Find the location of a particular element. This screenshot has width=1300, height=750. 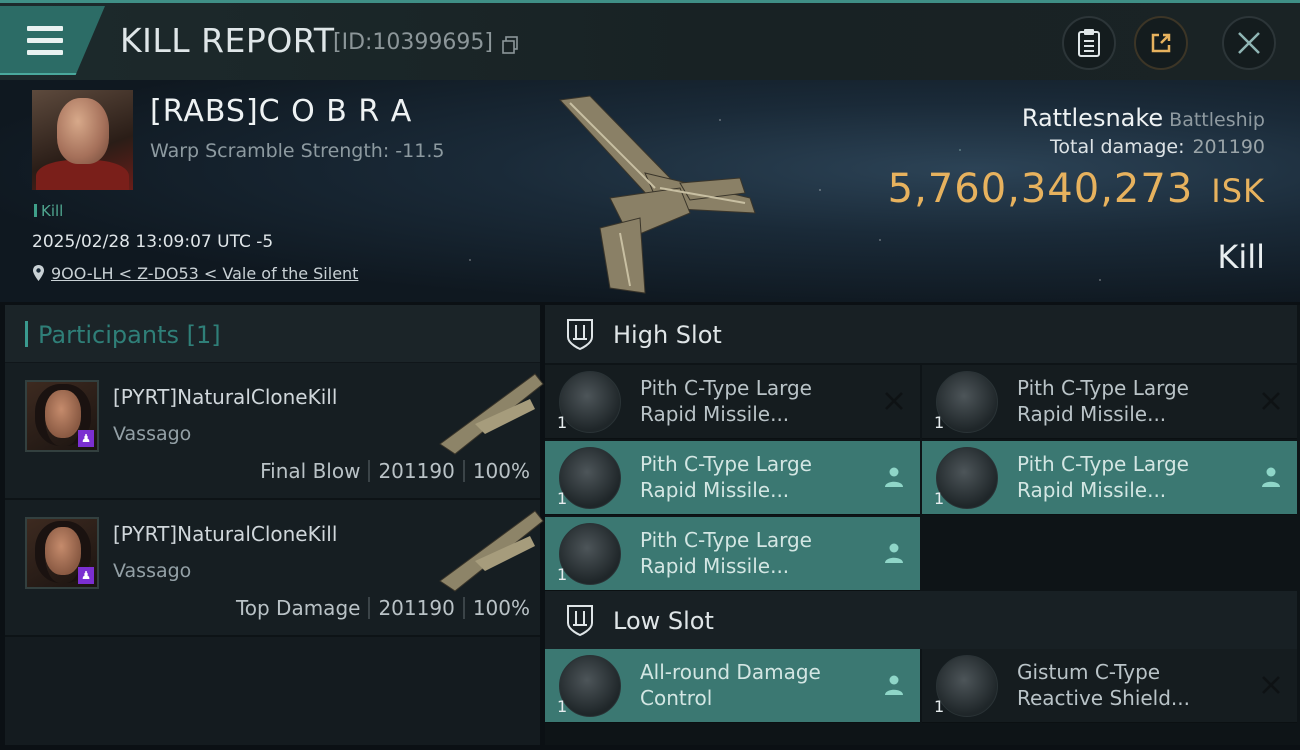

module-item: 1 All-round Damage Control is located at coordinates (732, 686).